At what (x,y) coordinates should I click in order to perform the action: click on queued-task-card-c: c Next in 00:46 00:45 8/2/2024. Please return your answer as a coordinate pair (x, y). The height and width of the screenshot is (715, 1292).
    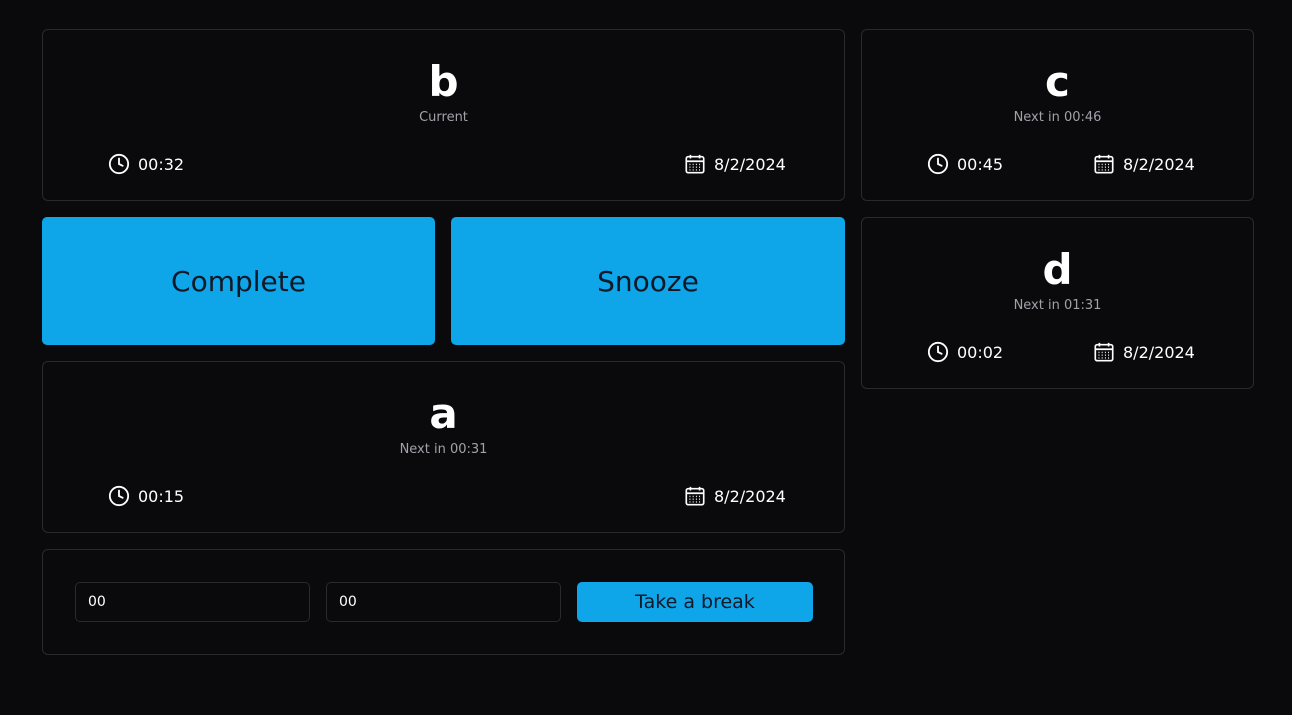
    Looking at the image, I should click on (1057, 115).